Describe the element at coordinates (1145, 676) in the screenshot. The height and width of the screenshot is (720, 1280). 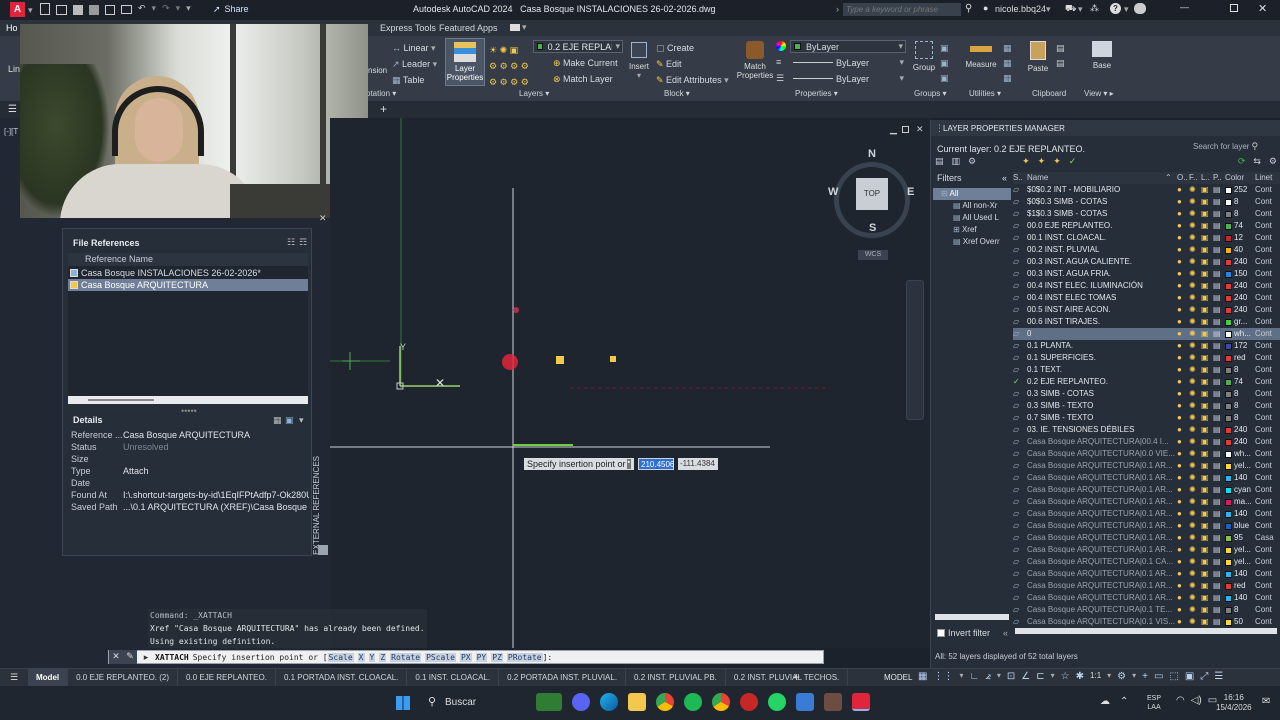
I see `annotation-monitor-icon: +` at that location.